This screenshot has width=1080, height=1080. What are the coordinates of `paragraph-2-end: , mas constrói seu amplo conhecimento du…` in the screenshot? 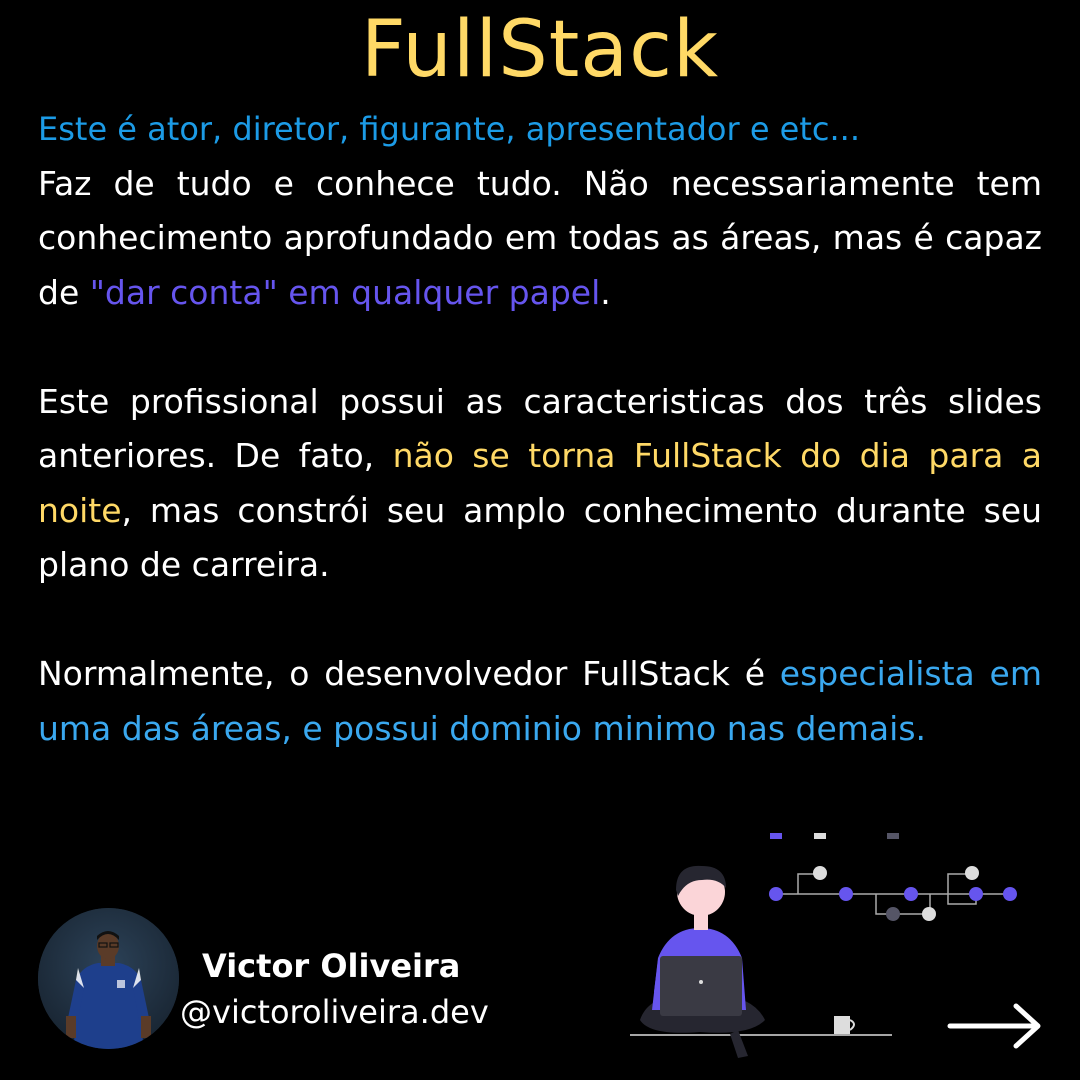 It's located at (540, 537).